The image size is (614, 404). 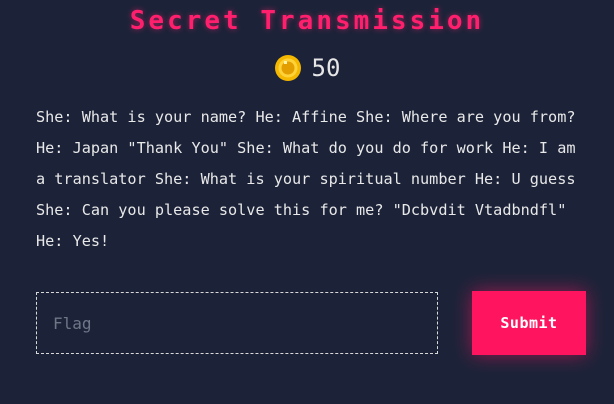 What do you see at coordinates (529, 323) in the screenshot?
I see `submit-button: Submit` at bounding box center [529, 323].